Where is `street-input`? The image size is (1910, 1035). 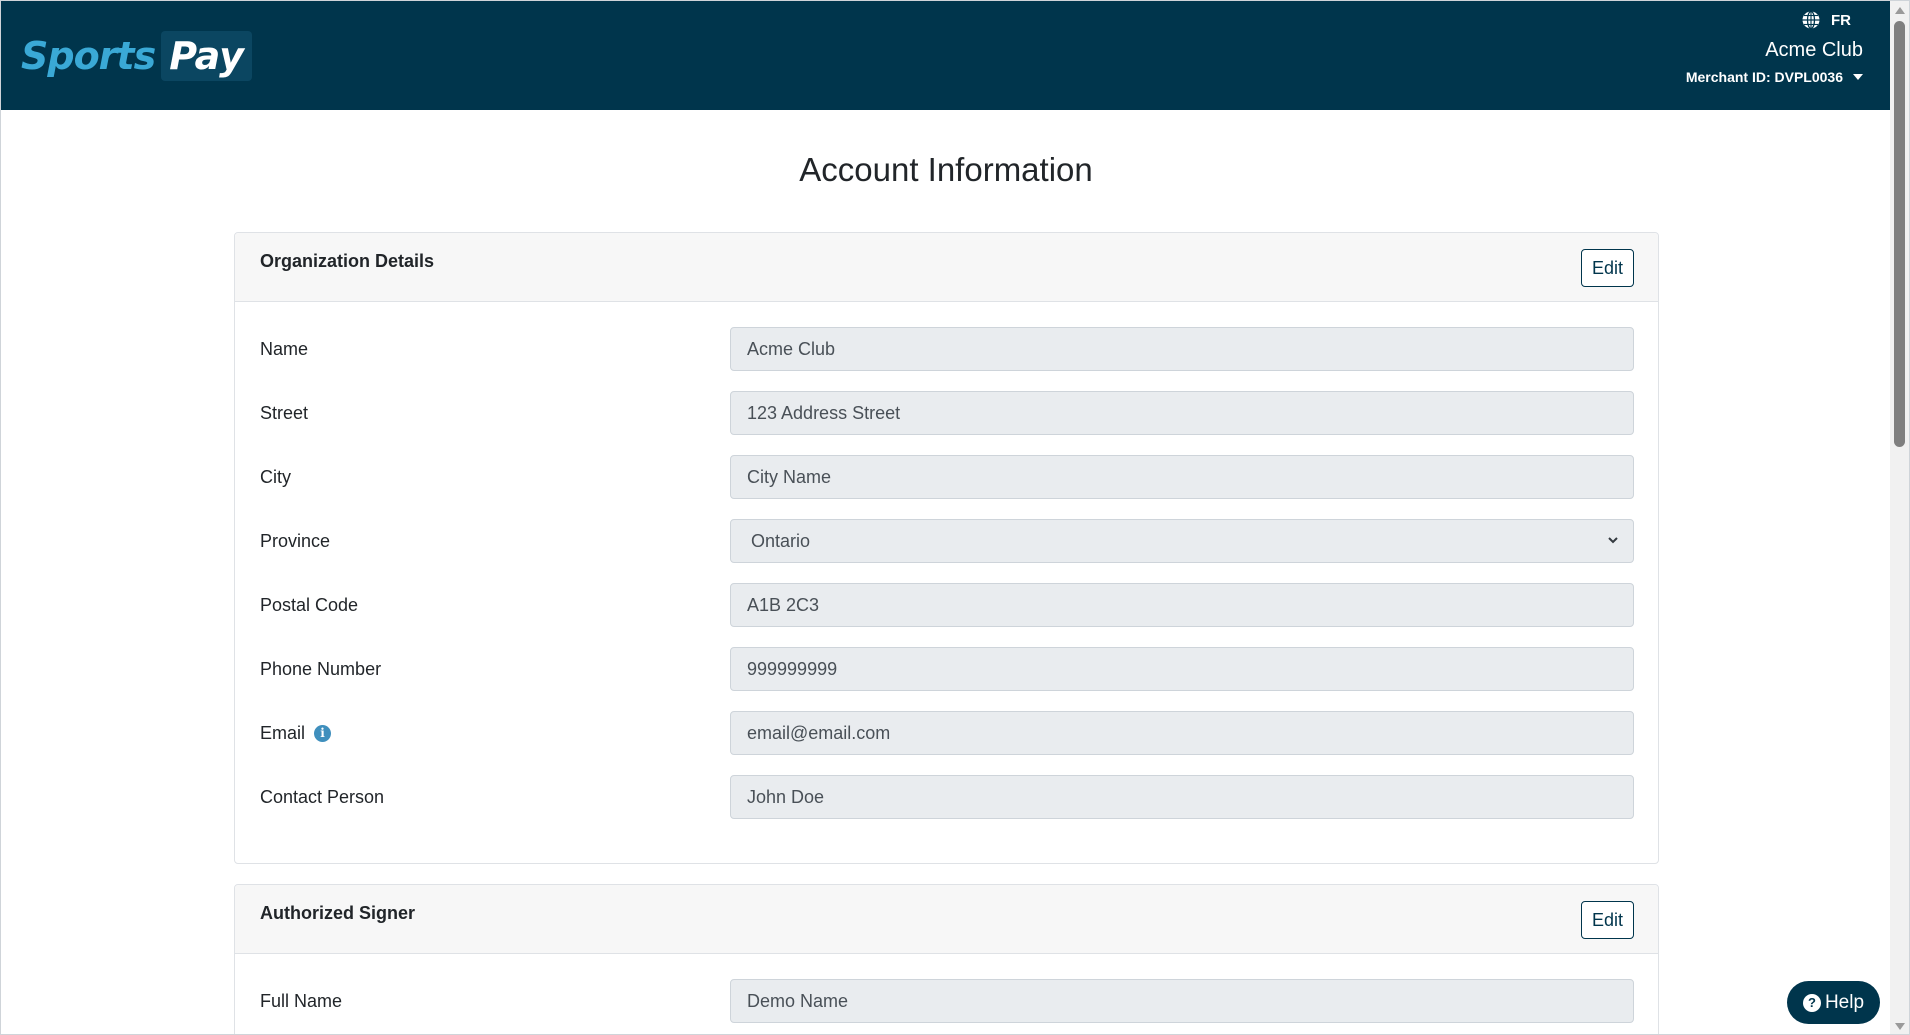
street-input is located at coordinates (1182, 413).